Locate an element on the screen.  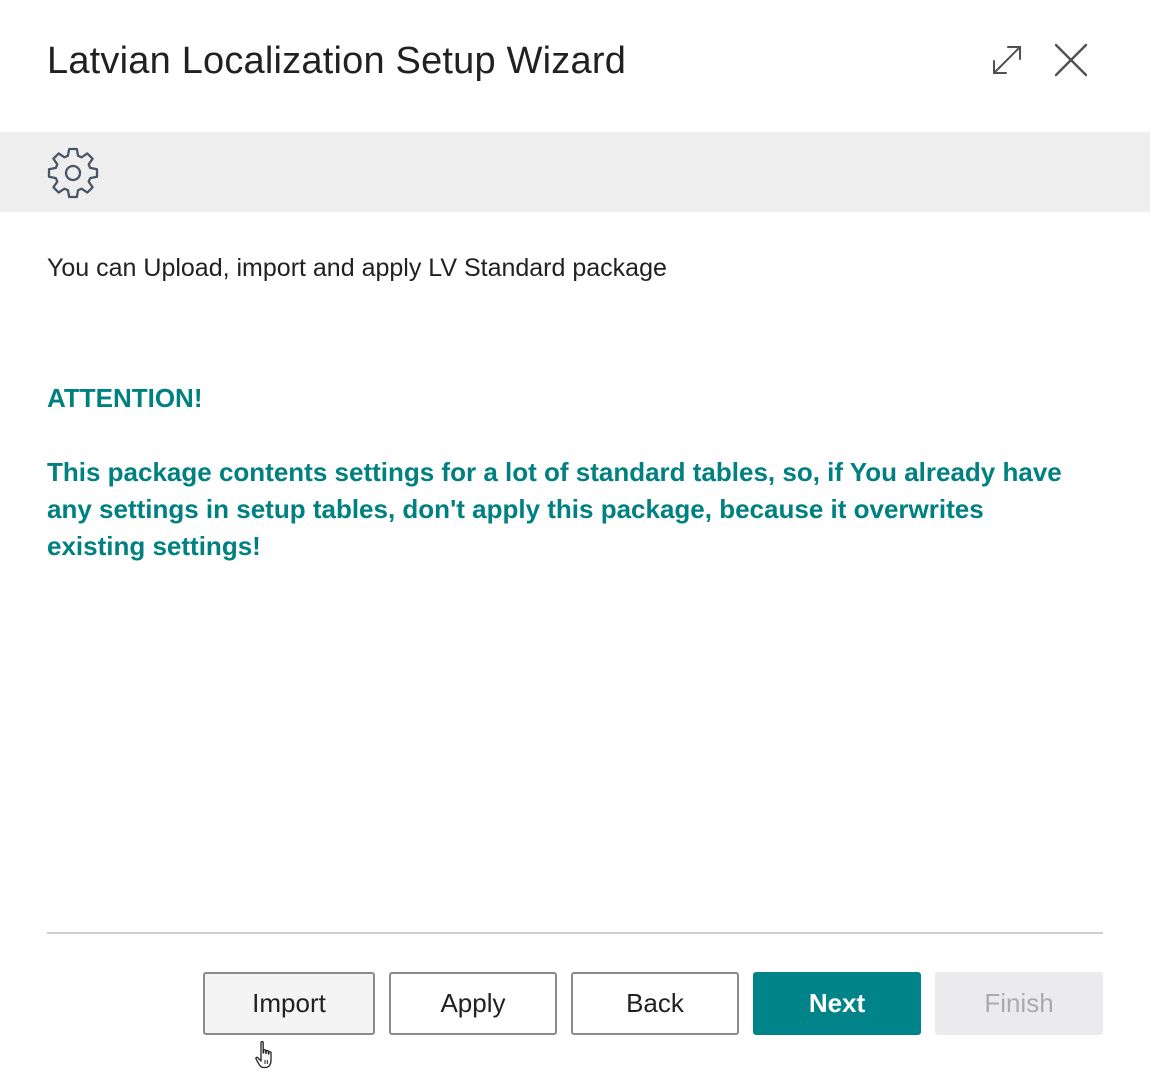
expand-arrows-icon is located at coordinates (1007, 60).